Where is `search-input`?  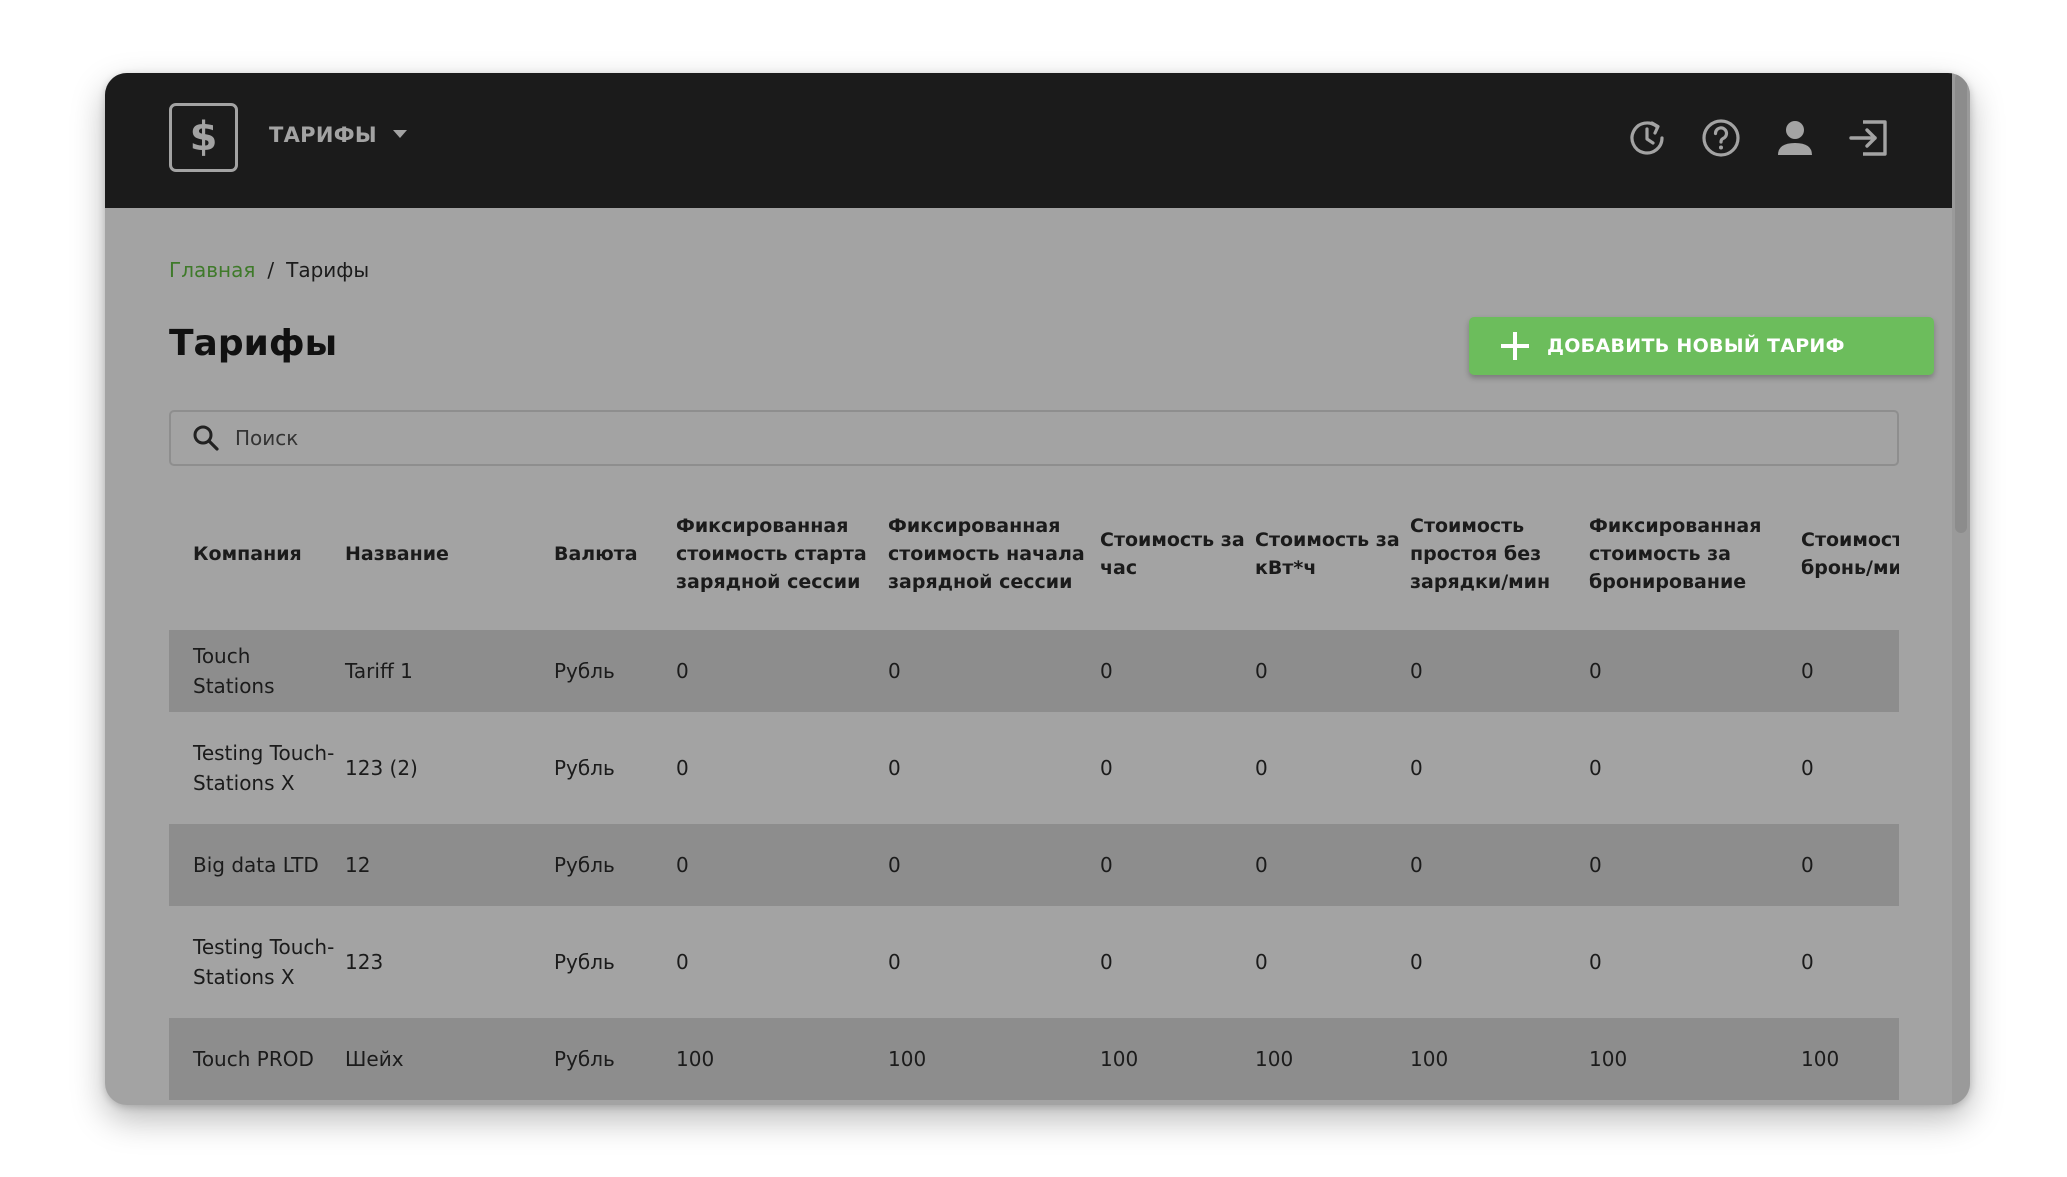 search-input is located at coordinates (1035, 438).